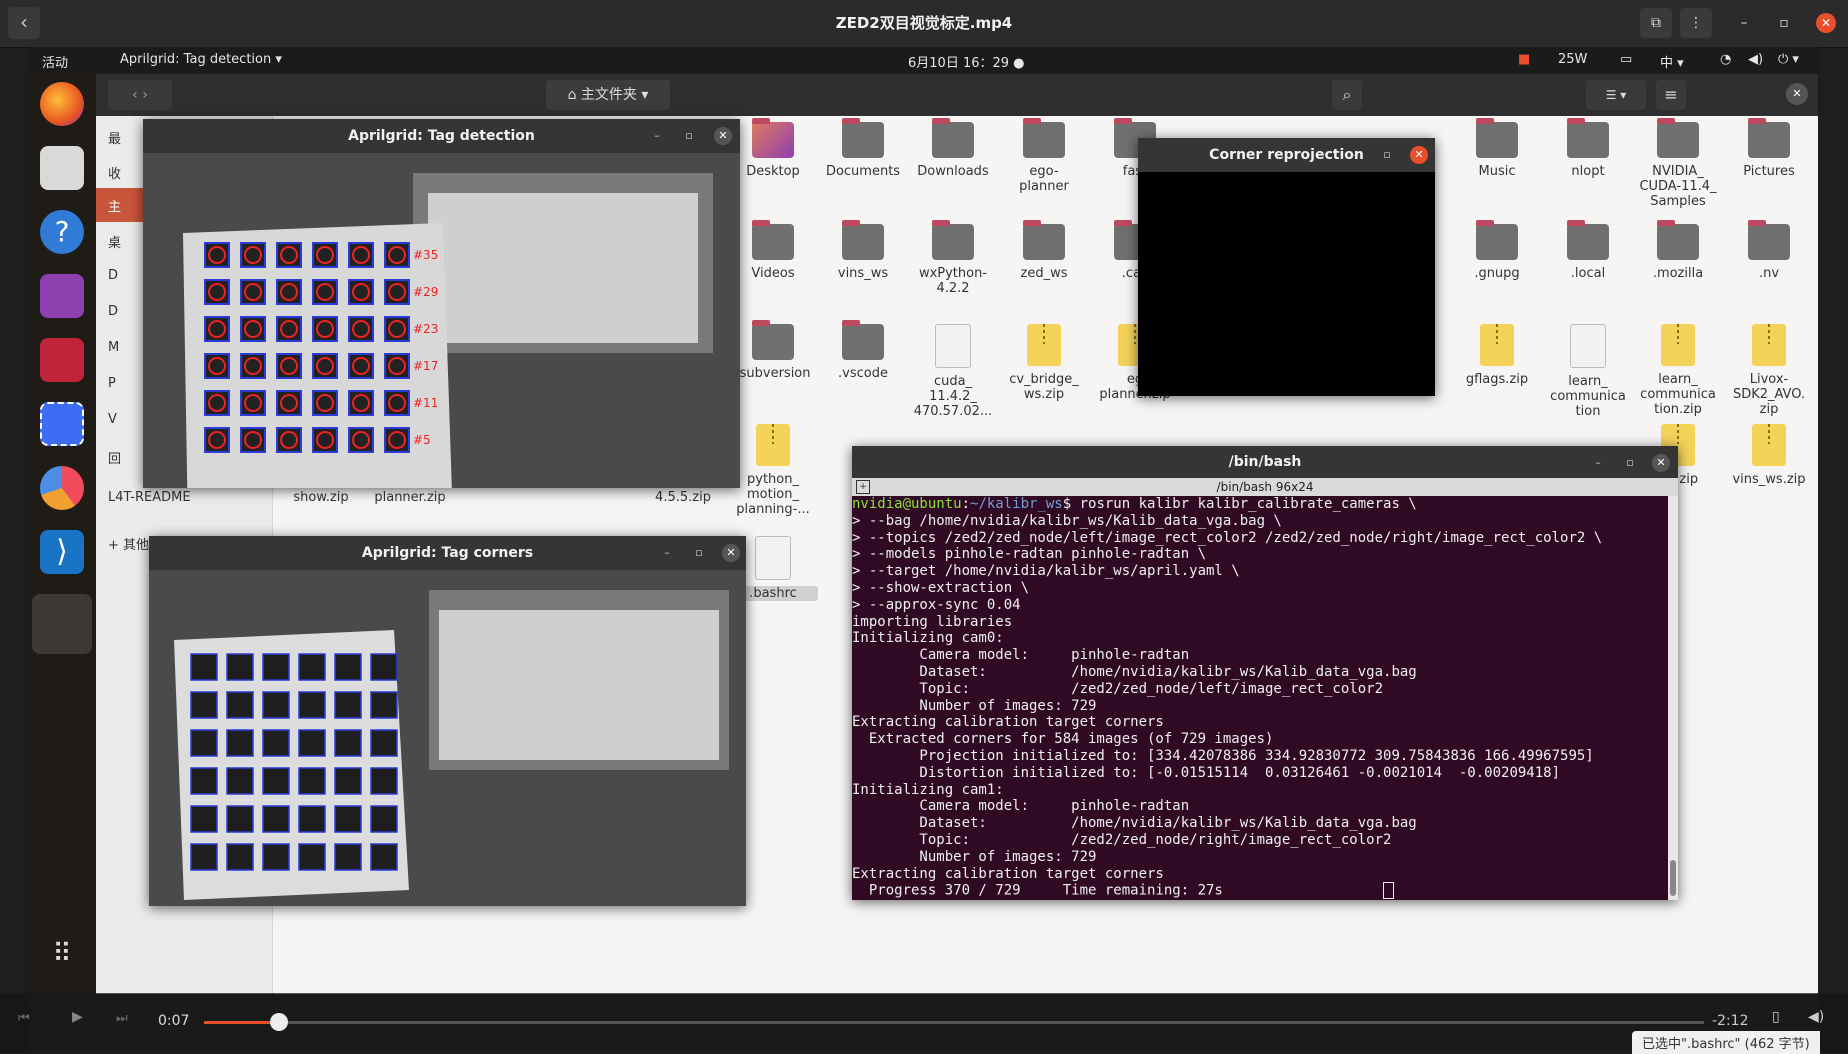  What do you see at coordinates (62, 624) in the screenshot?
I see `running-app-icon` at bounding box center [62, 624].